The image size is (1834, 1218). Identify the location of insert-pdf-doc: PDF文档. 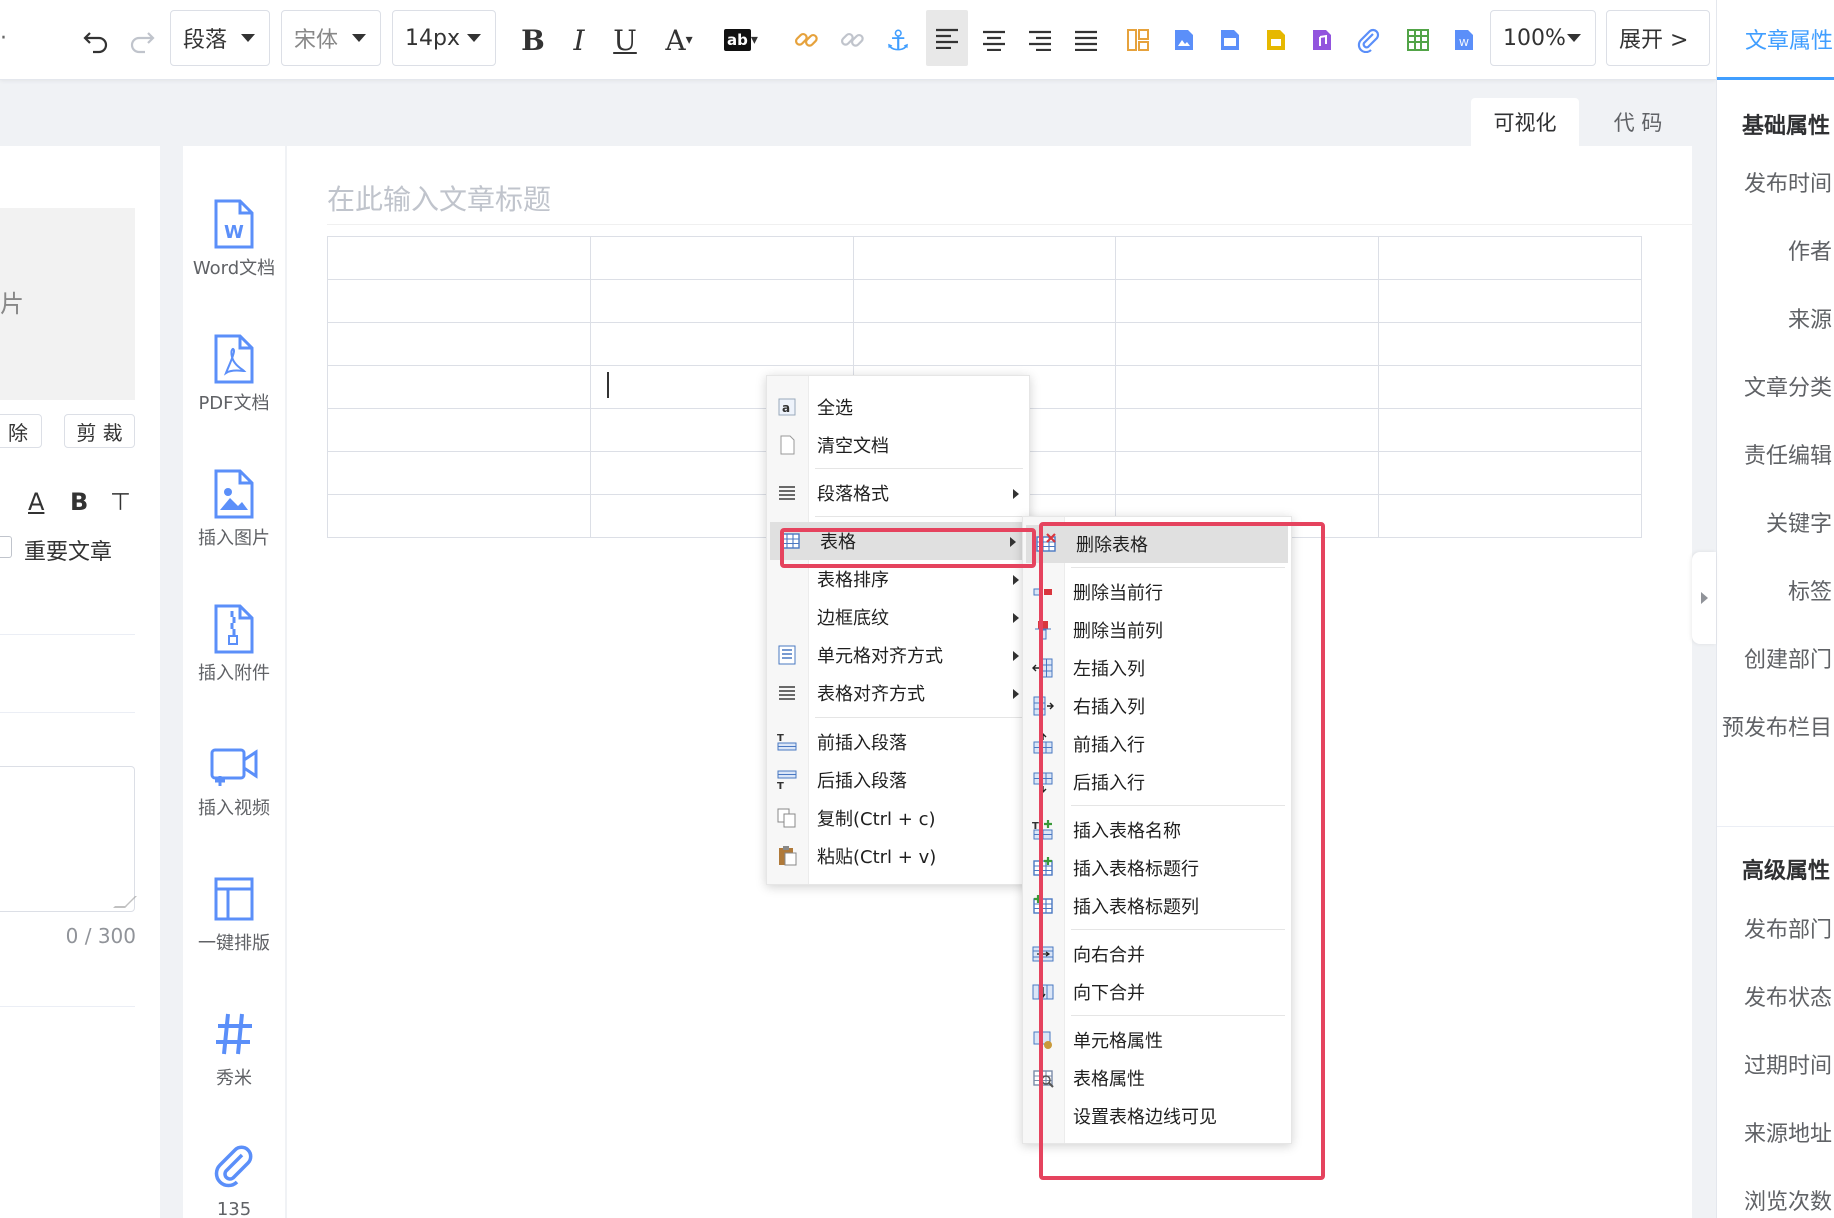
(234, 374).